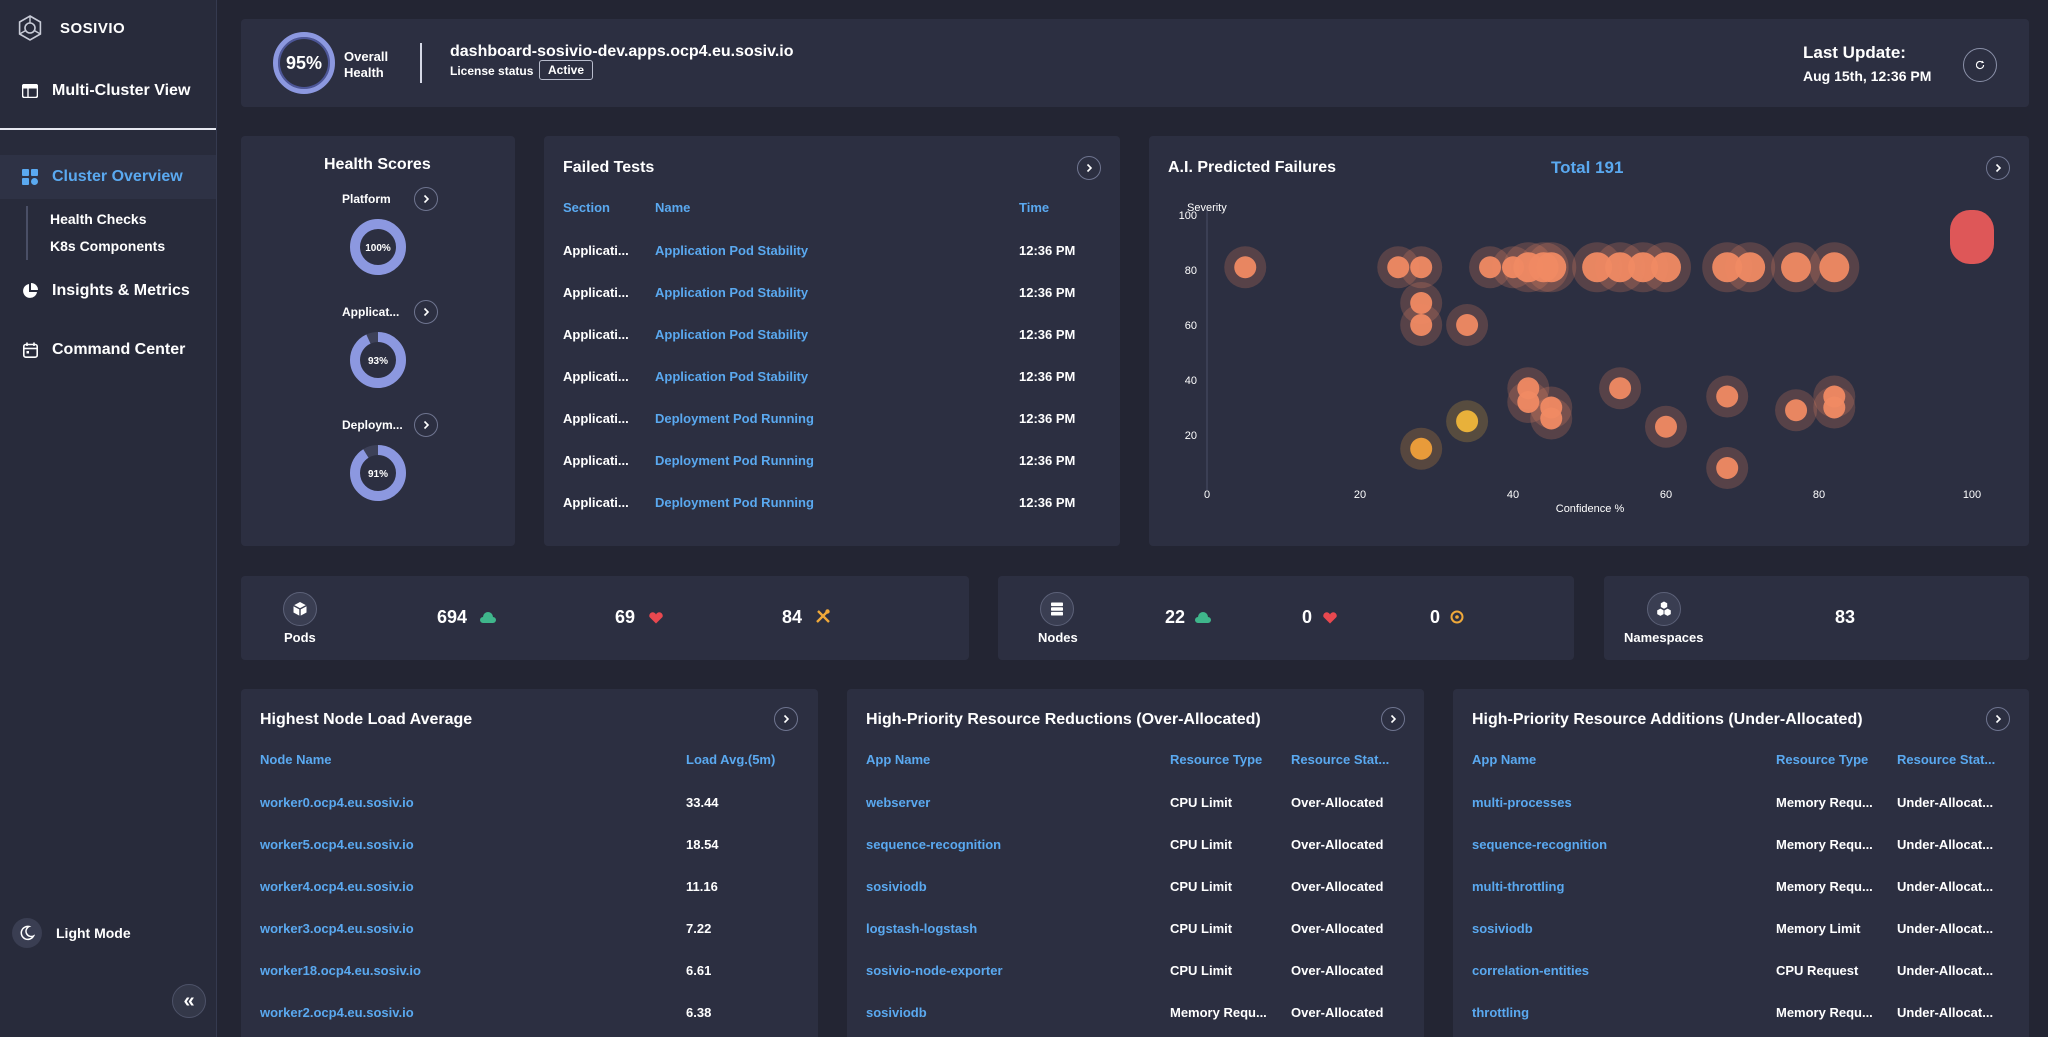  Describe the element at coordinates (1617, 802) in the screenshot. I see `additions-name-link: multi-processes` at that location.